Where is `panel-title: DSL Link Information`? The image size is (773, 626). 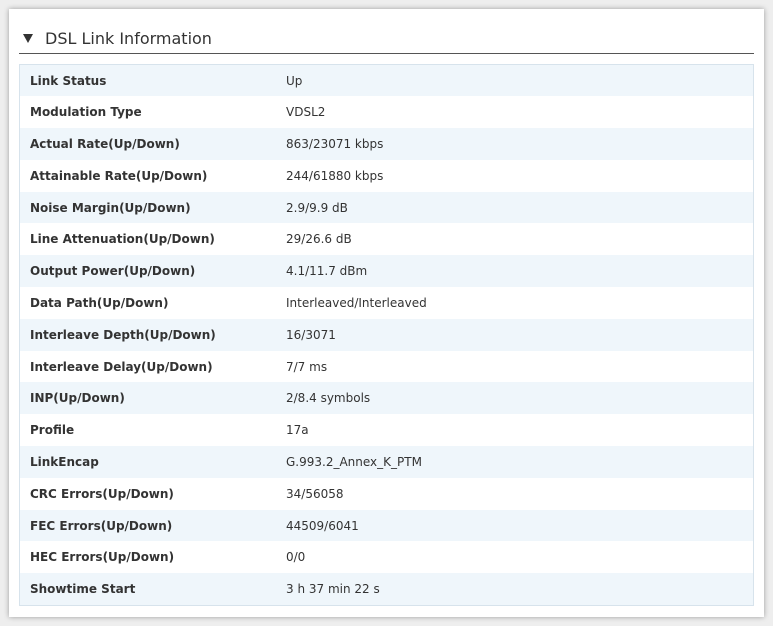
panel-title: DSL Link Information is located at coordinates (128, 38).